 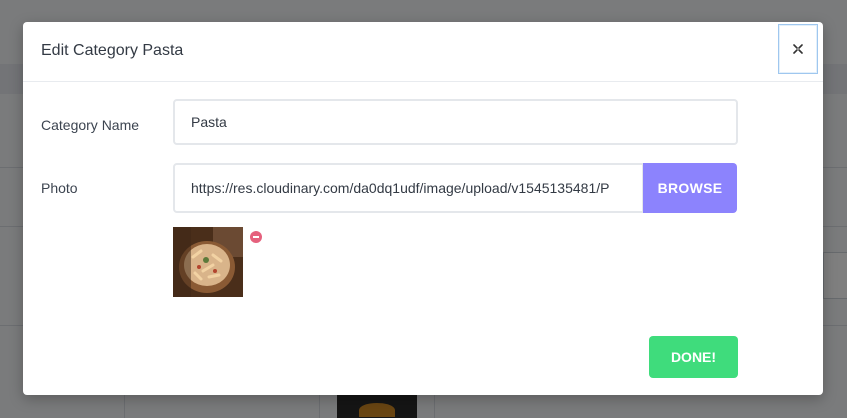 I want to click on category-photo-thumbnail, so click(x=208, y=262).